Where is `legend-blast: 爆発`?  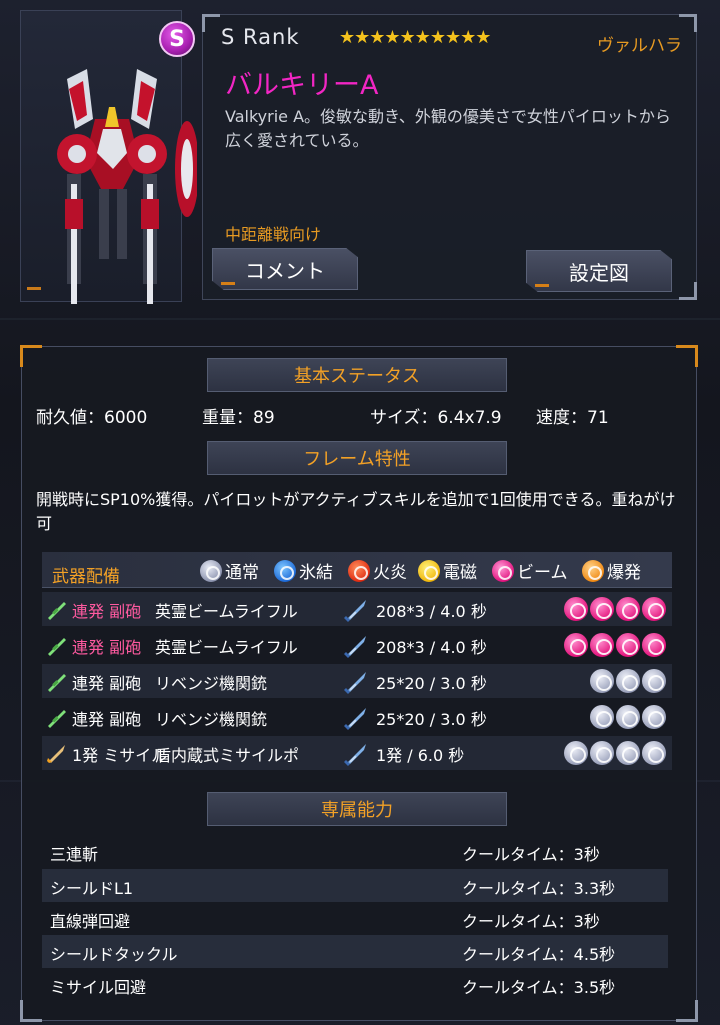 legend-blast: 爆発 is located at coordinates (611, 570).